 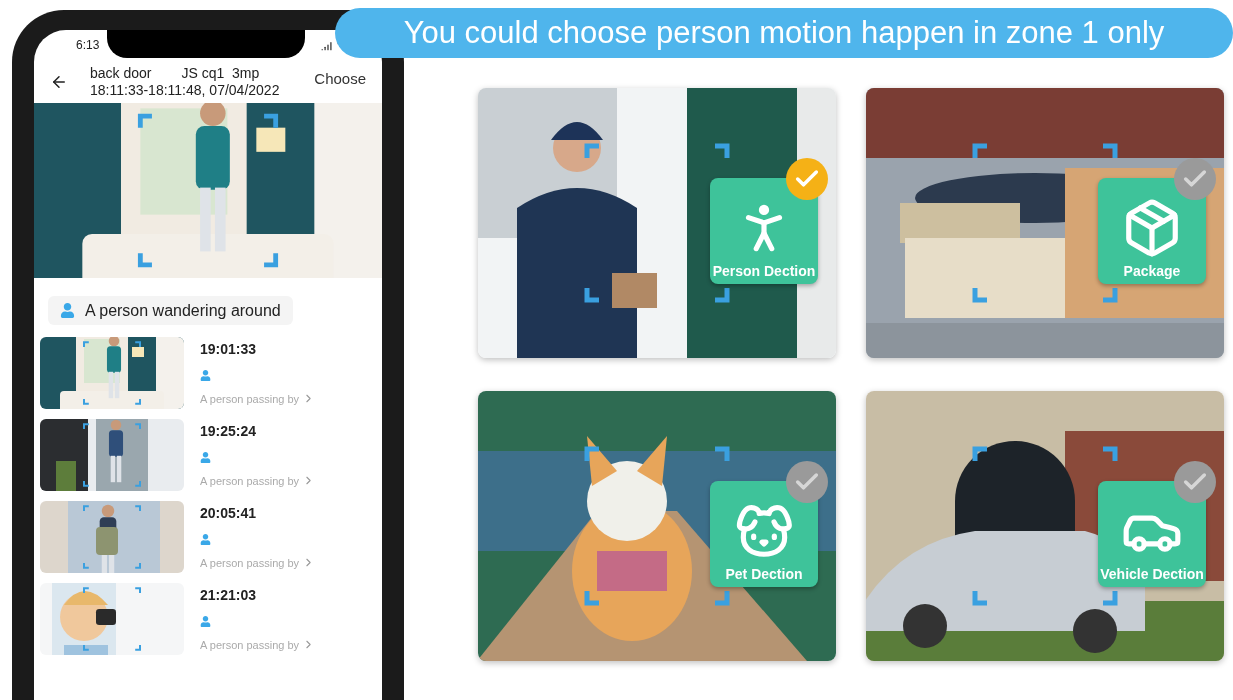 I want to click on event-item: 19:25:24 A person passing by, so click(x=211, y=455).